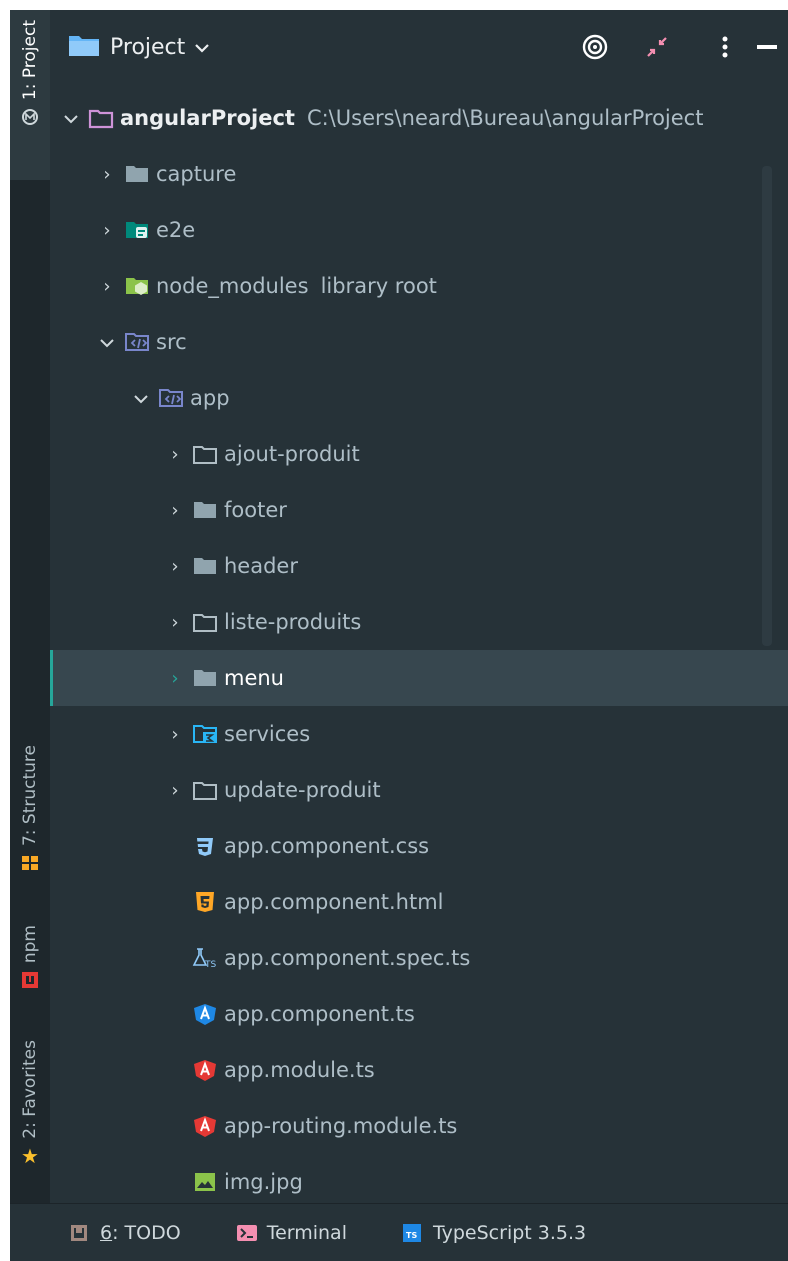  Describe the element at coordinates (205, 902) in the screenshot. I see `html-icon` at that location.